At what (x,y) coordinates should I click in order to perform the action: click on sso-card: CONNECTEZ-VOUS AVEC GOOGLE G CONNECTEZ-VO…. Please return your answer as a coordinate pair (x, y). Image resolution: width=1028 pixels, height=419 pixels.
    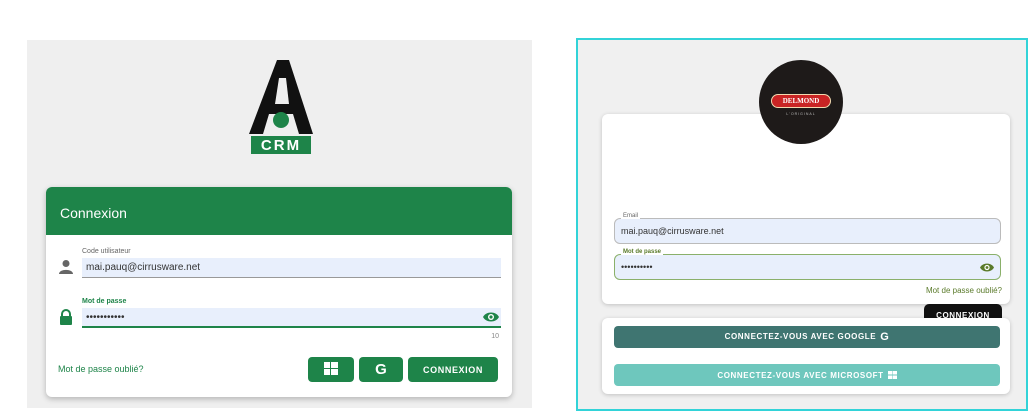
    Looking at the image, I should click on (806, 356).